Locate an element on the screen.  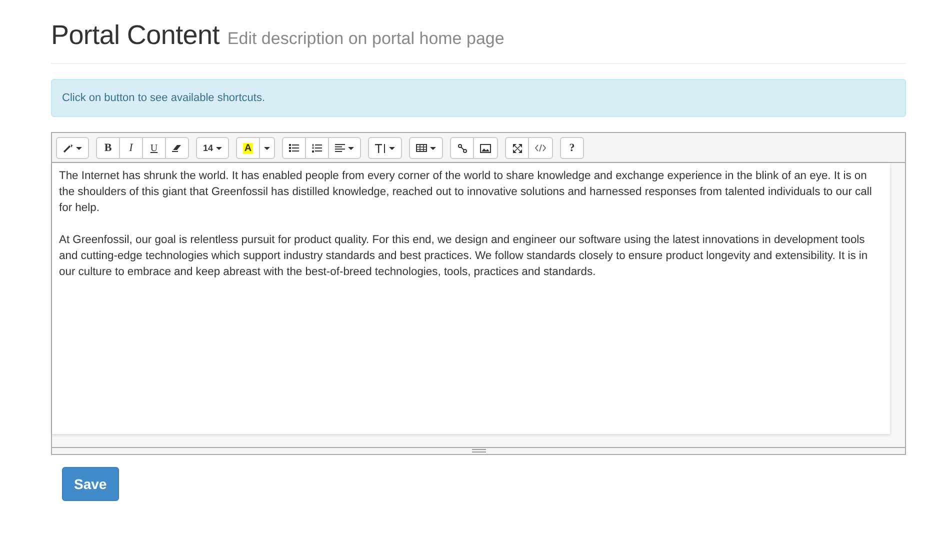
toolbar-button: B is located at coordinates (108, 148).